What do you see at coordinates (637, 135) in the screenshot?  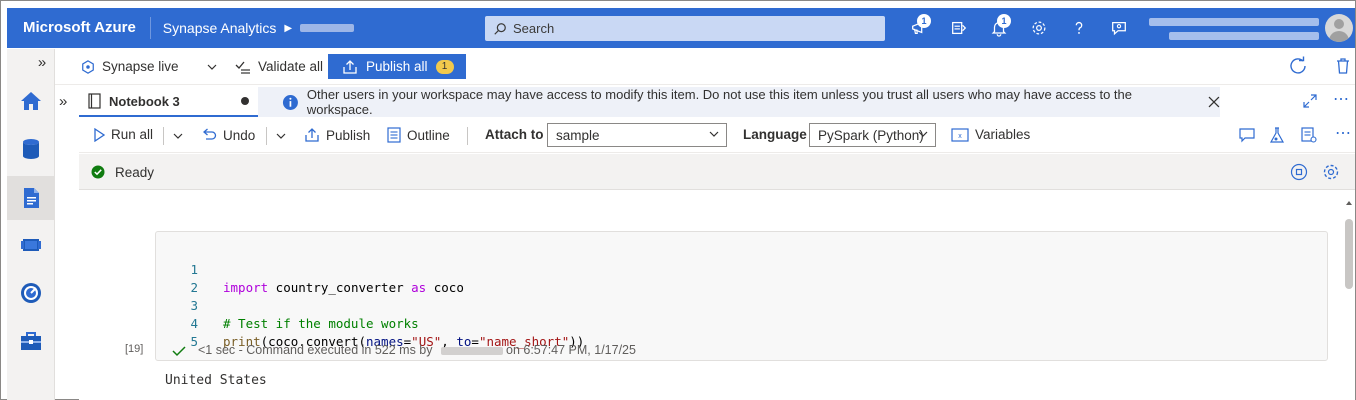 I see `attach-to-select: sample` at bounding box center [637, 135].